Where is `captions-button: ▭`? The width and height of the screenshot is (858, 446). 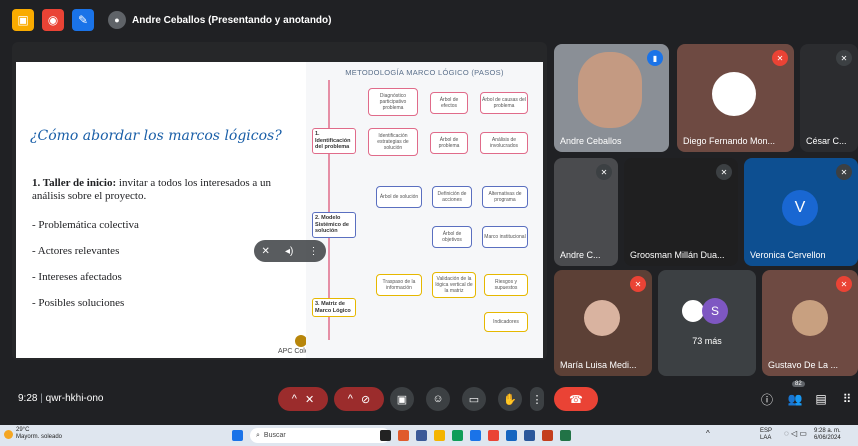 captions-button: ▭ is located at coordinates (474, 399).